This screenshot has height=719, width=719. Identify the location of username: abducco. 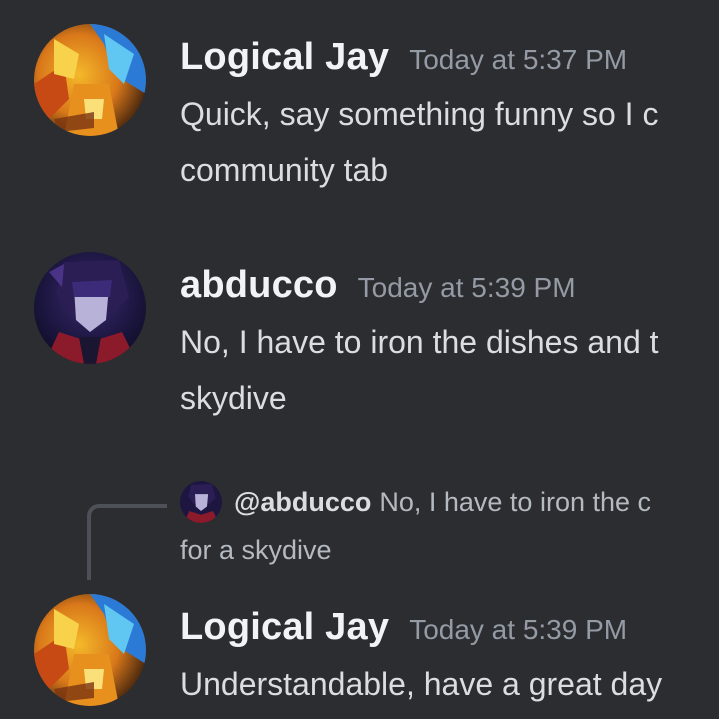
(259, 285).